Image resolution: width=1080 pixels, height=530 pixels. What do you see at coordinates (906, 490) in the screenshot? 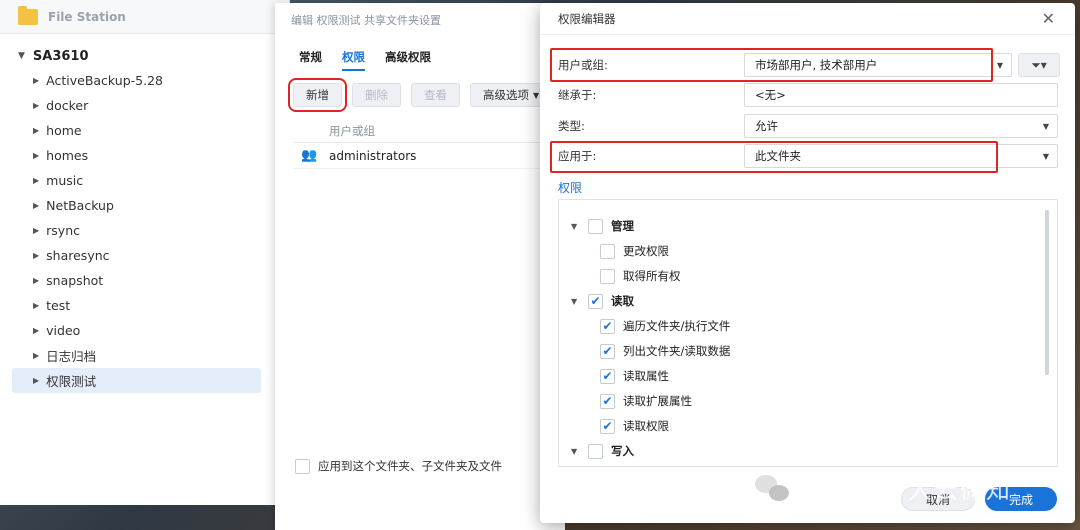
I see `watermark-text: 公众号 · 大云微知` at bounding box center [906, 490].